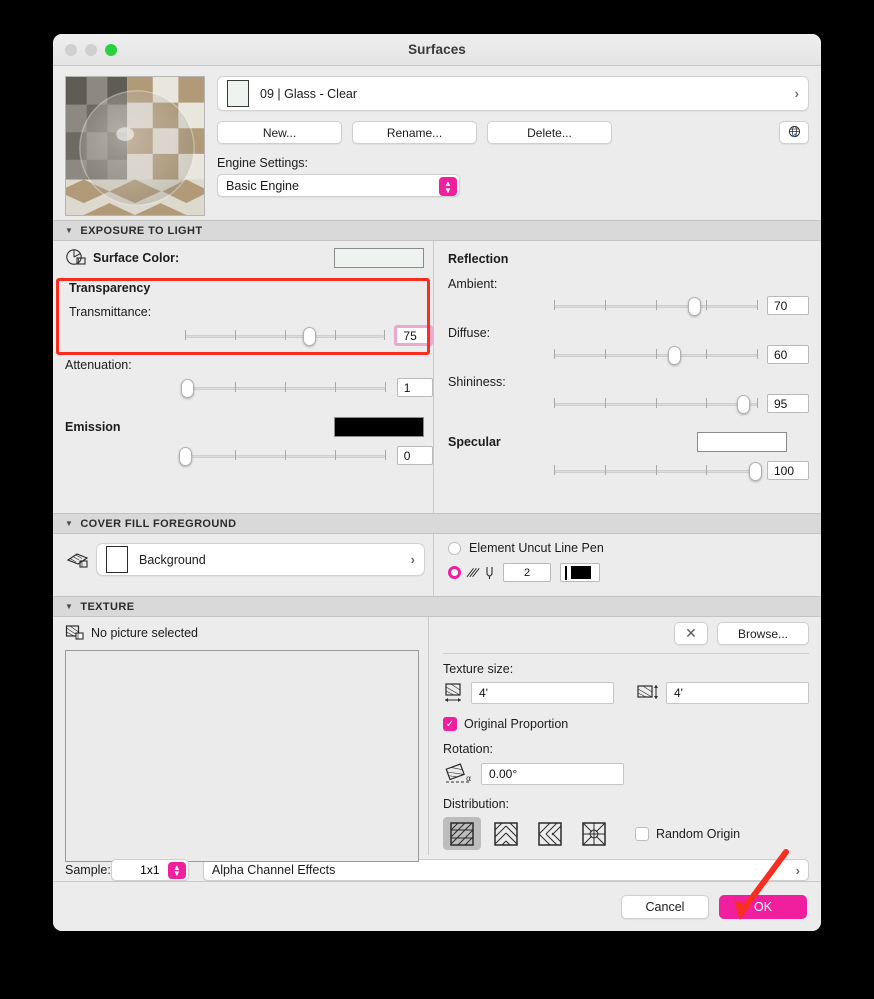  What do you see at coordinates (552, 774) in the screenshot?
I see `rotation-field: 0.00°` at bounding box center [552, 774].